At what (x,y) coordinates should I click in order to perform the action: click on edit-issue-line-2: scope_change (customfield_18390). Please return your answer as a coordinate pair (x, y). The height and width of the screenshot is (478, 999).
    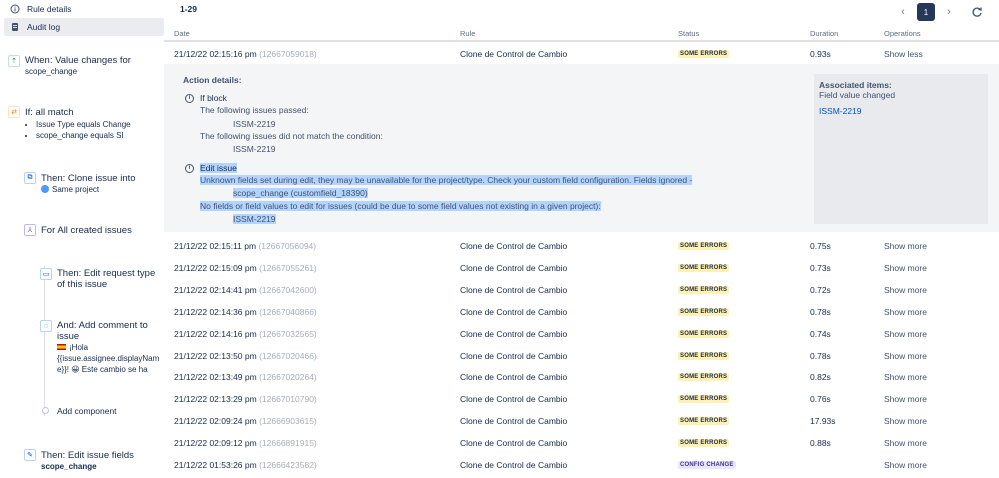
    Looking at the image, I should click on (300, 193).